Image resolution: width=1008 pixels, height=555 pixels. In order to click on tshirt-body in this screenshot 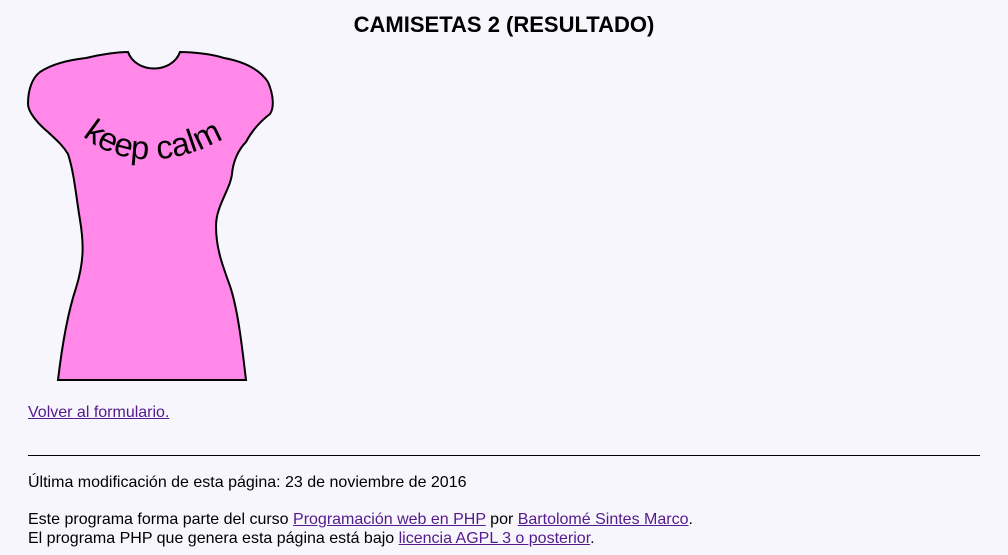, I will do `click(150, 215)`.